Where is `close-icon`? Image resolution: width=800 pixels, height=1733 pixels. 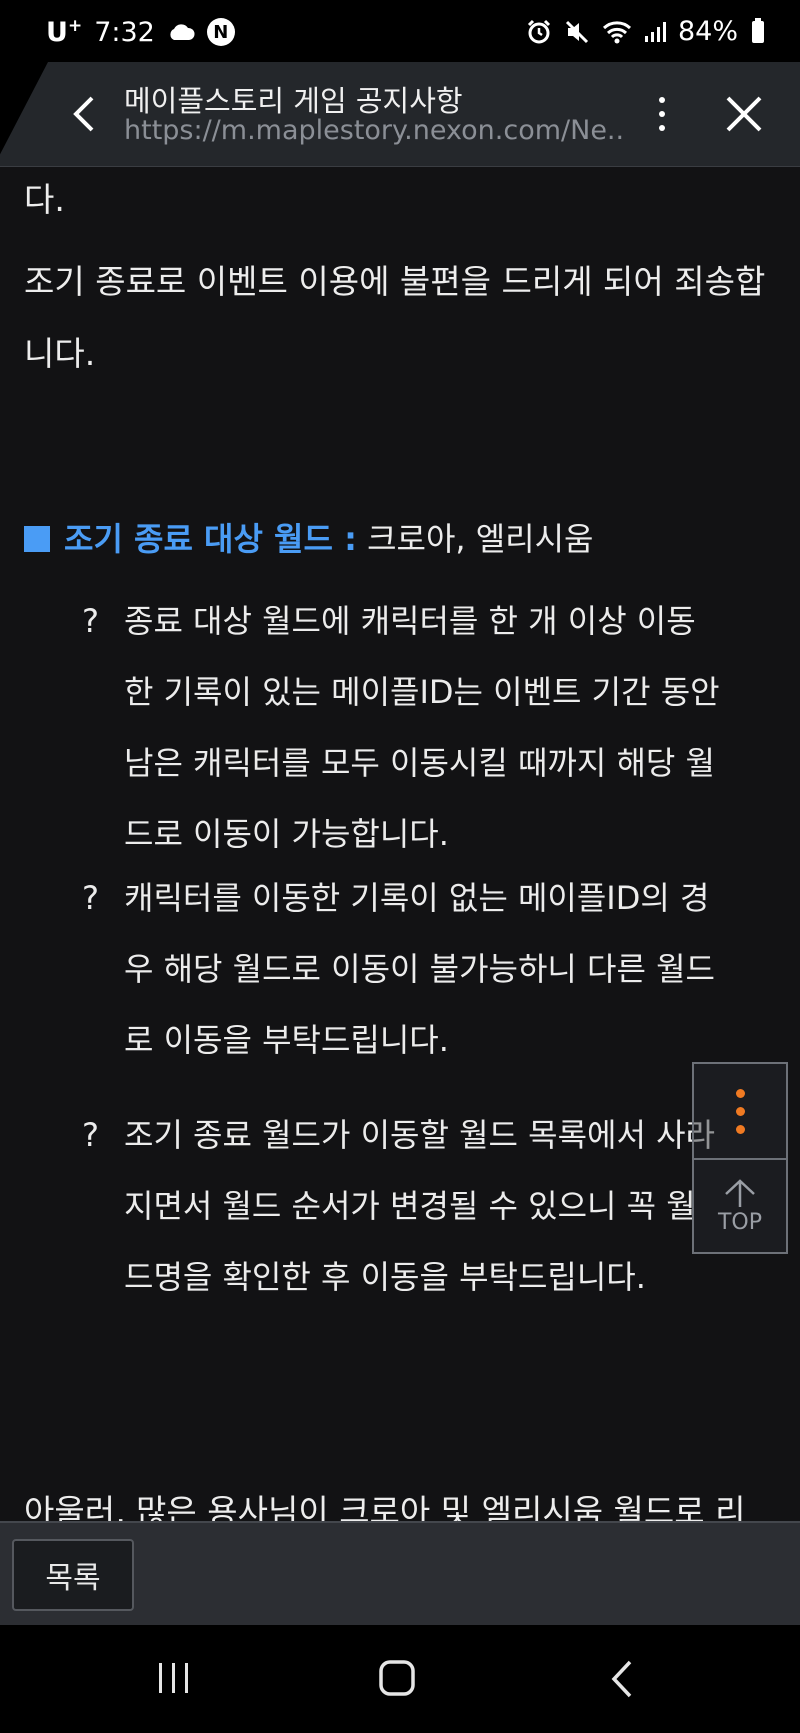 close-icon is located at coordinates (744, 114).